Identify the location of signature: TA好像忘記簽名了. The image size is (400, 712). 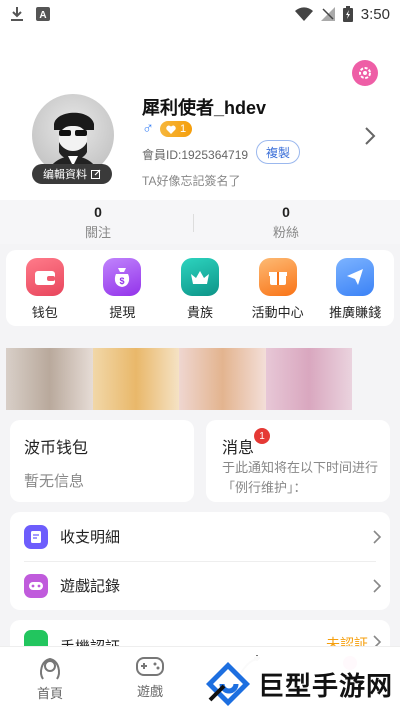
(191, 181).